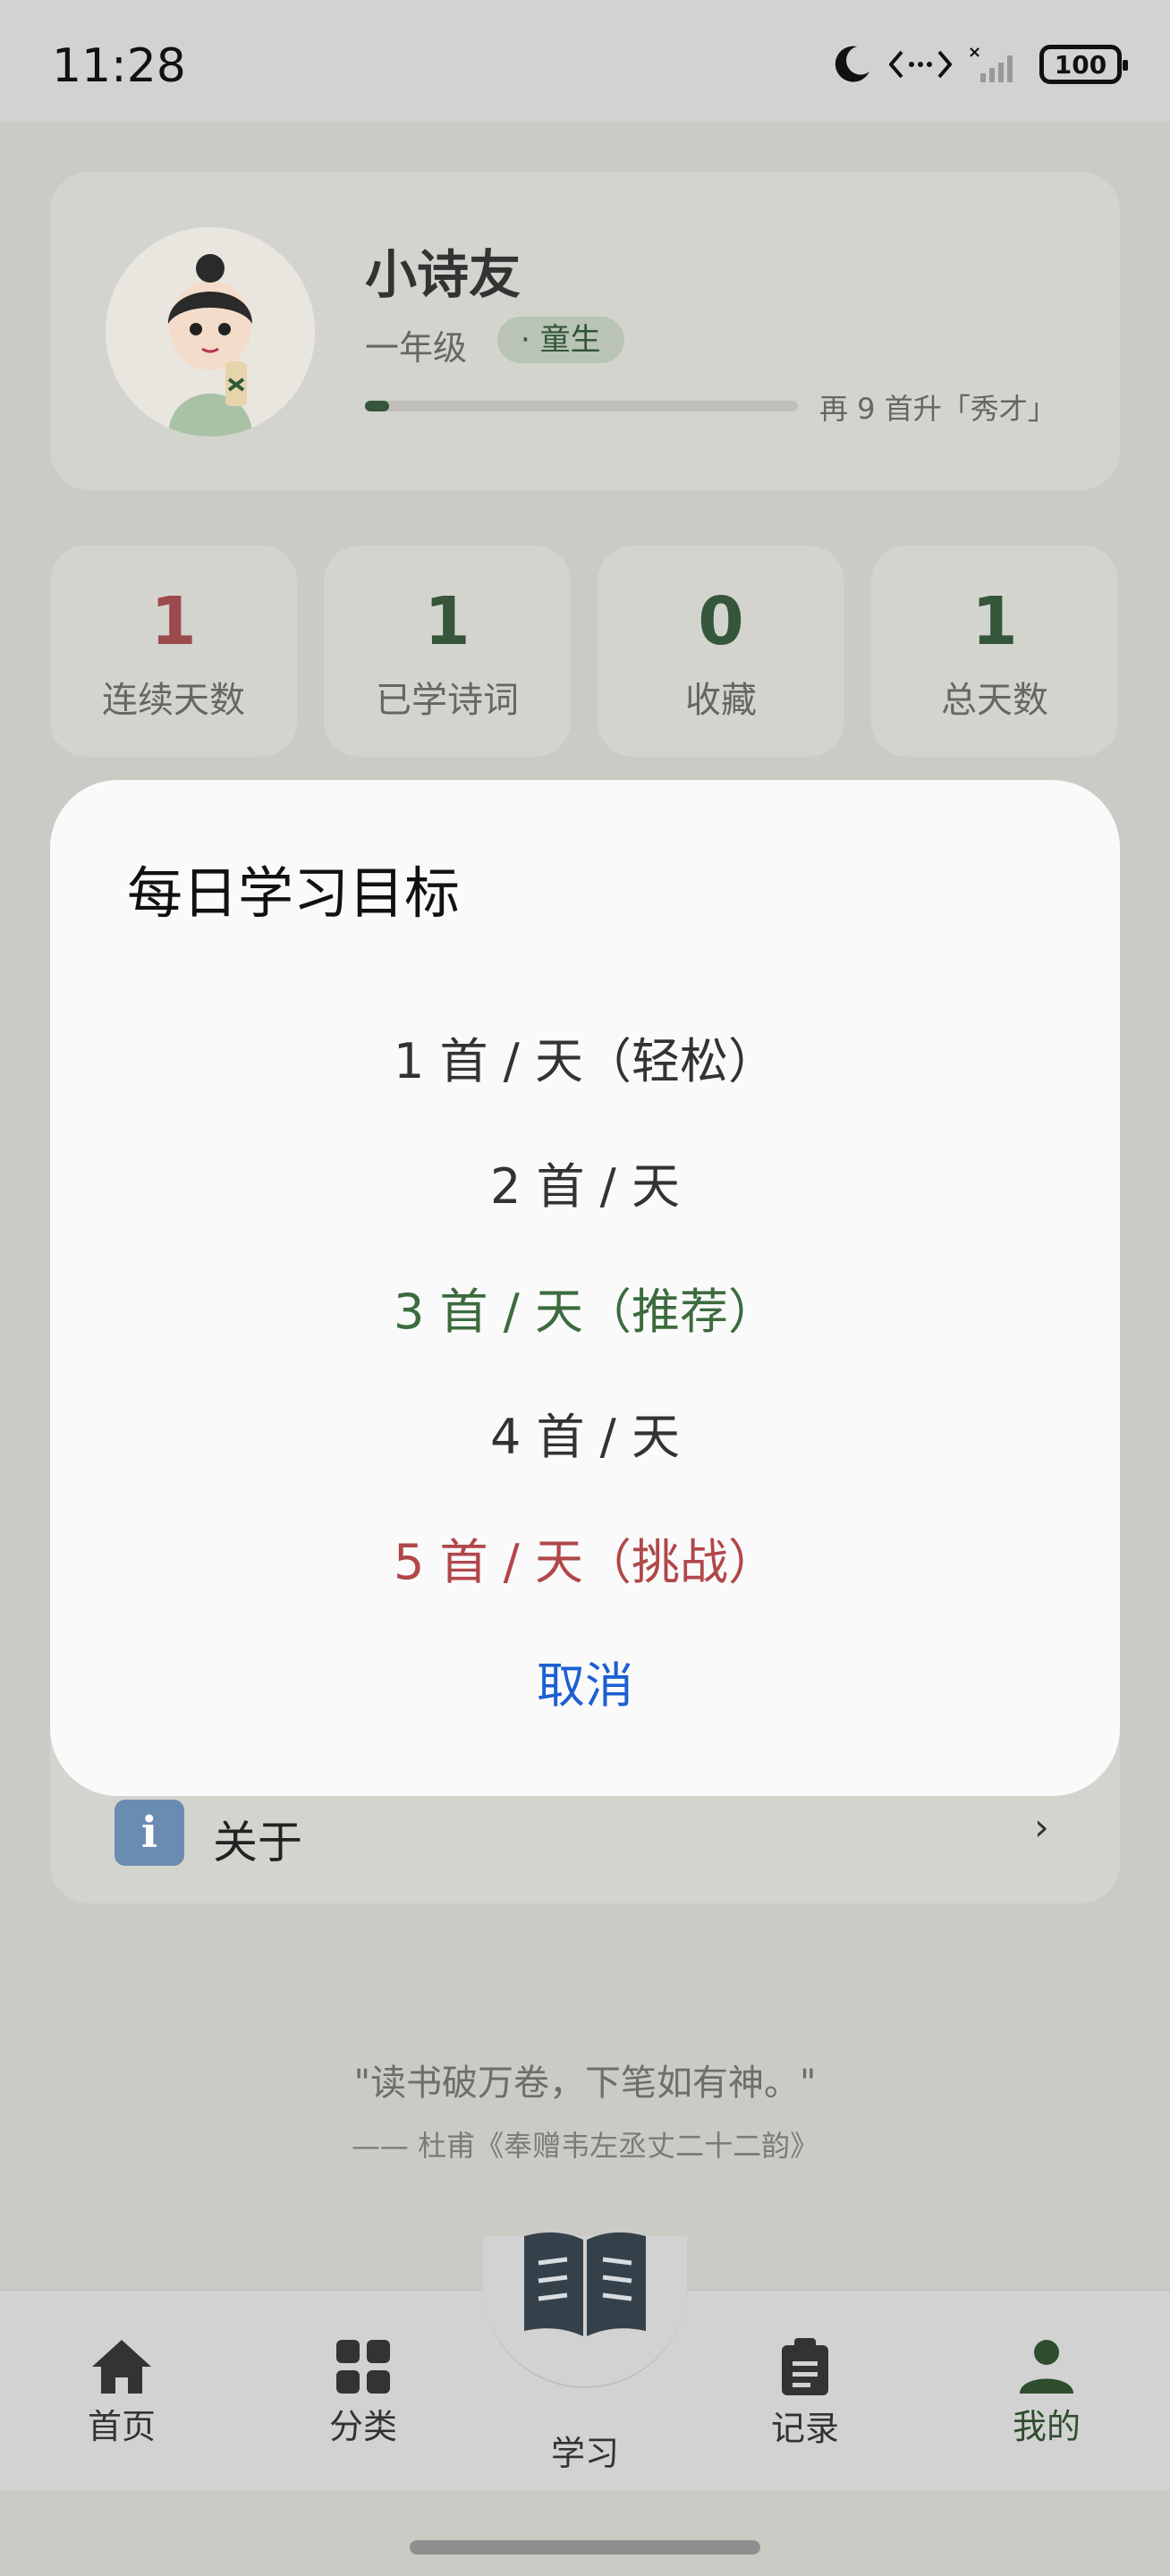  I want to click on stat-total-days: 1 总天数, so click(994, 651).